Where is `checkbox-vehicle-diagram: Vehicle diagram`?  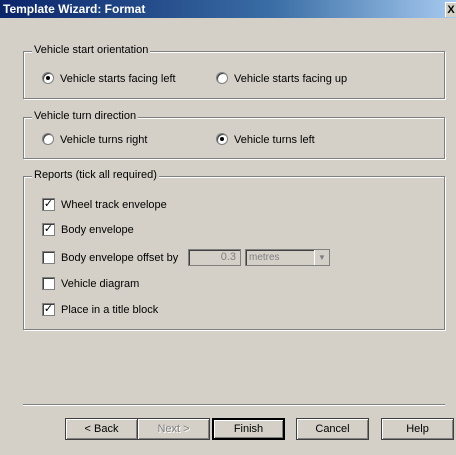
checkbox-vehicle-diagram: Vehicle diagram is located at coordinates (91, 283).